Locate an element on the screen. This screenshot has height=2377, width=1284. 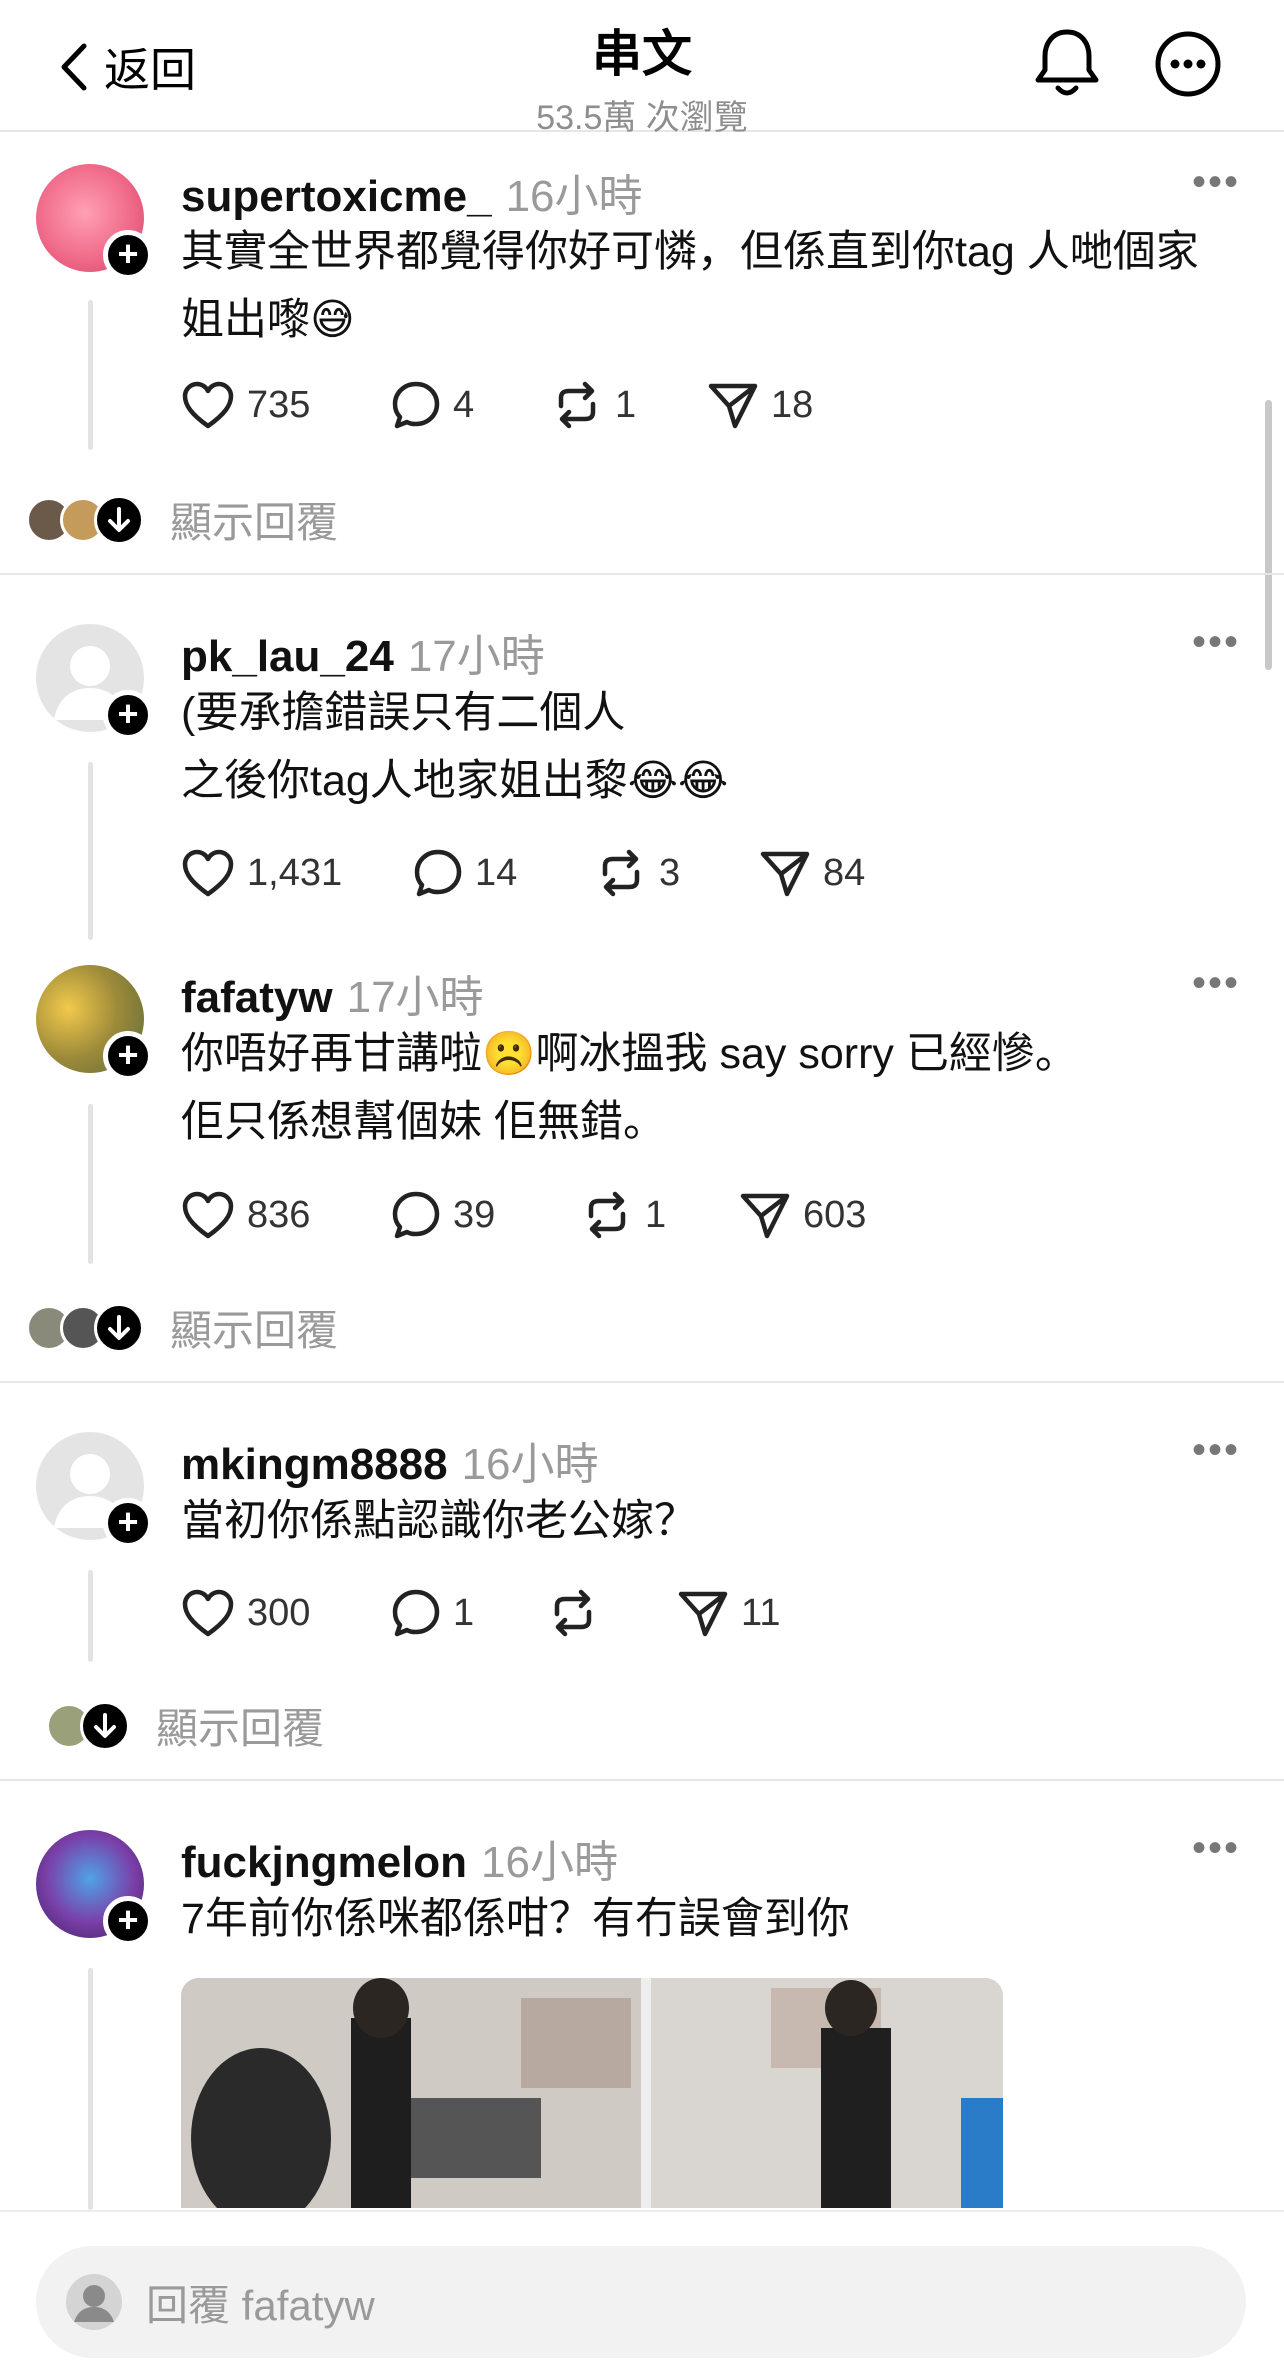
username: fafatyw 17小時 is located at coordinates (332, 993).